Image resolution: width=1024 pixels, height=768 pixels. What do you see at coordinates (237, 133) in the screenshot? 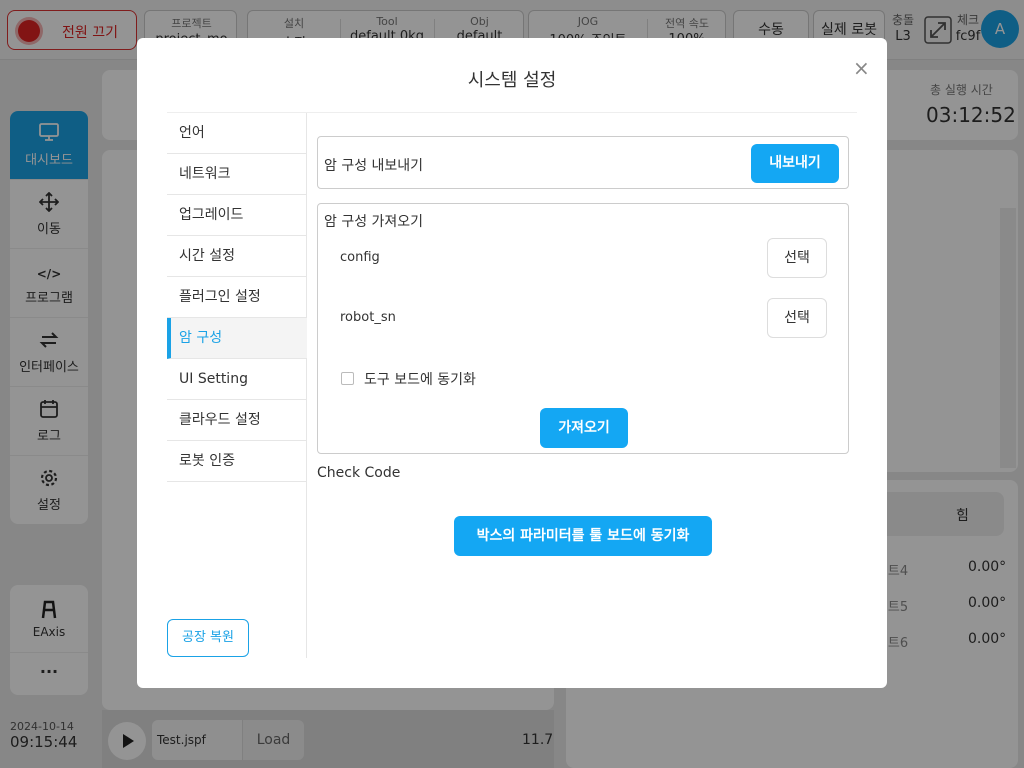
I see `menu-item-language: 언어` at bounding box center [237, 133].